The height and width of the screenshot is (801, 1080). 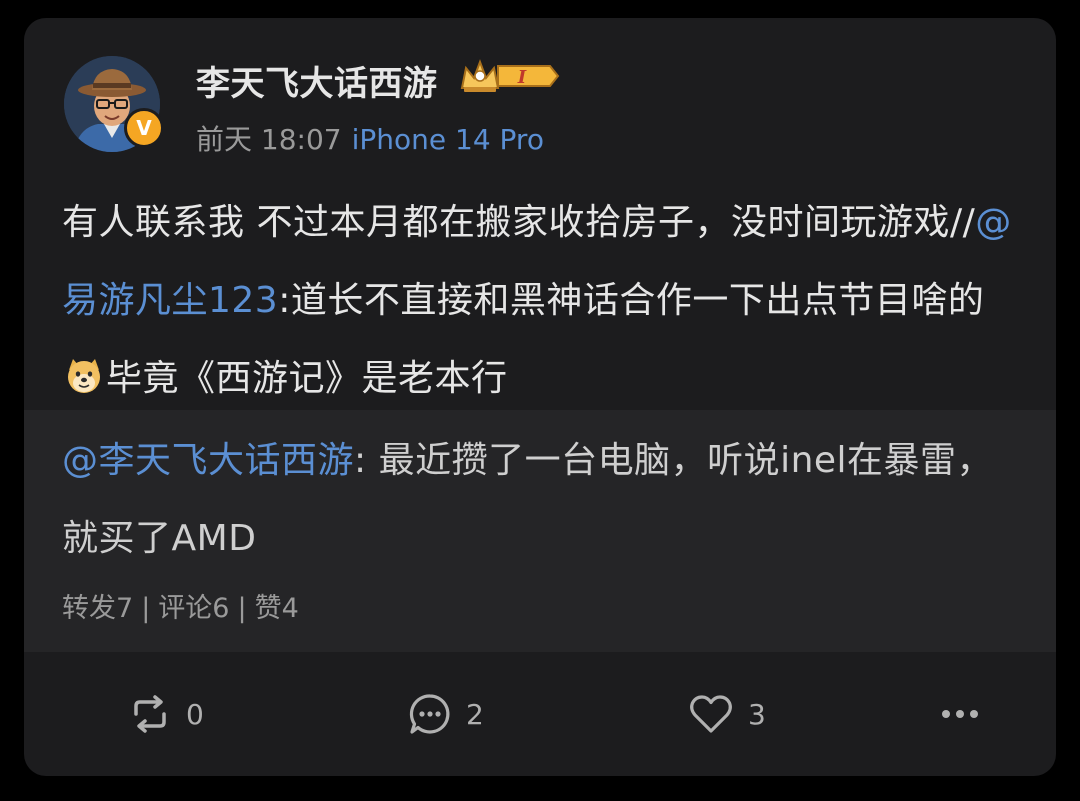 What do you see at coordinates (475, 714) in the screenshot?
I see `comment-count: 2` at bounding box center [475, 714].